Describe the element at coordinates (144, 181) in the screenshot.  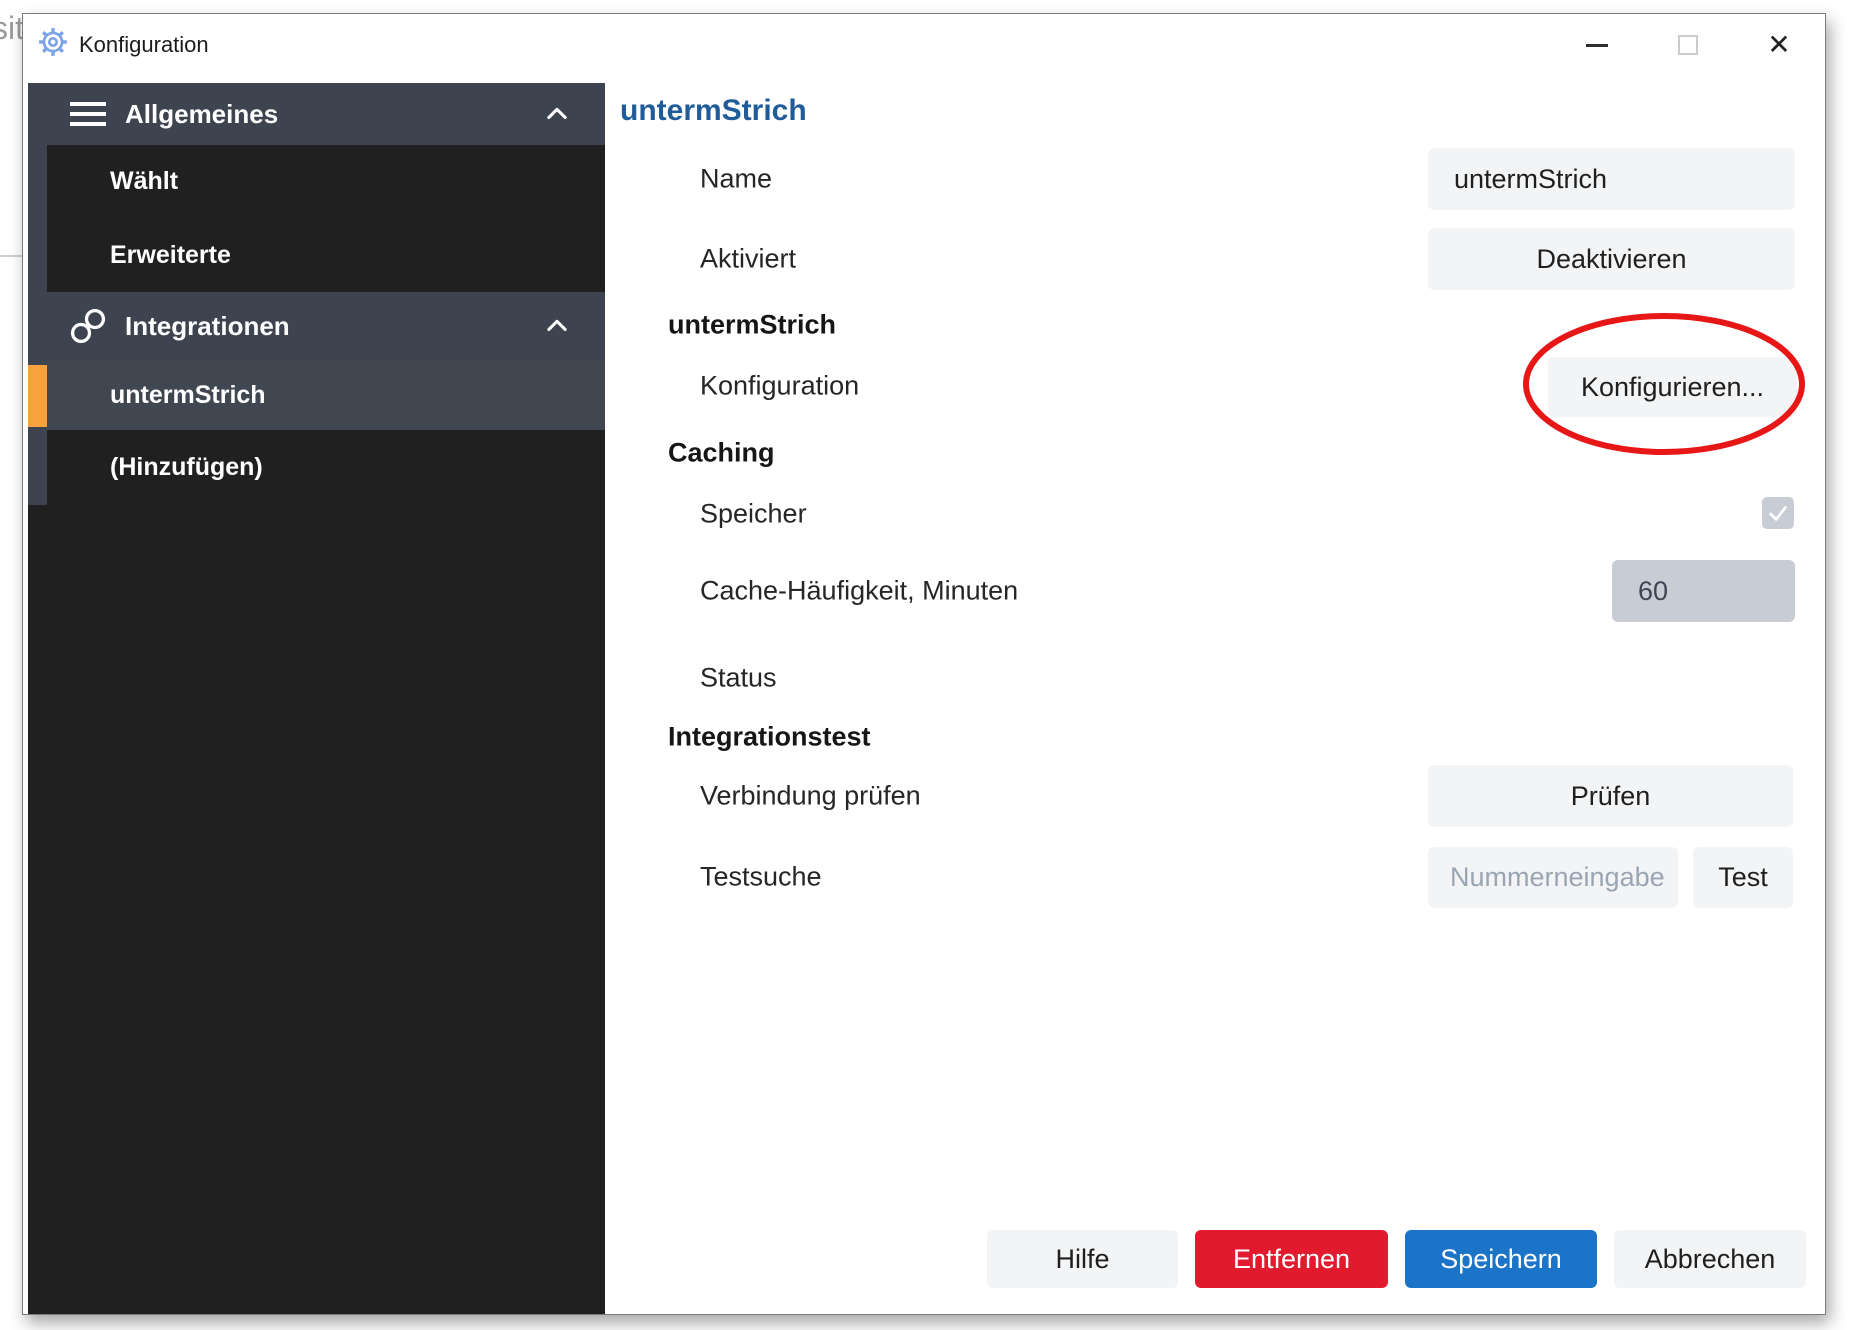
I see `sidebar-item-label: Wählt` at that location.